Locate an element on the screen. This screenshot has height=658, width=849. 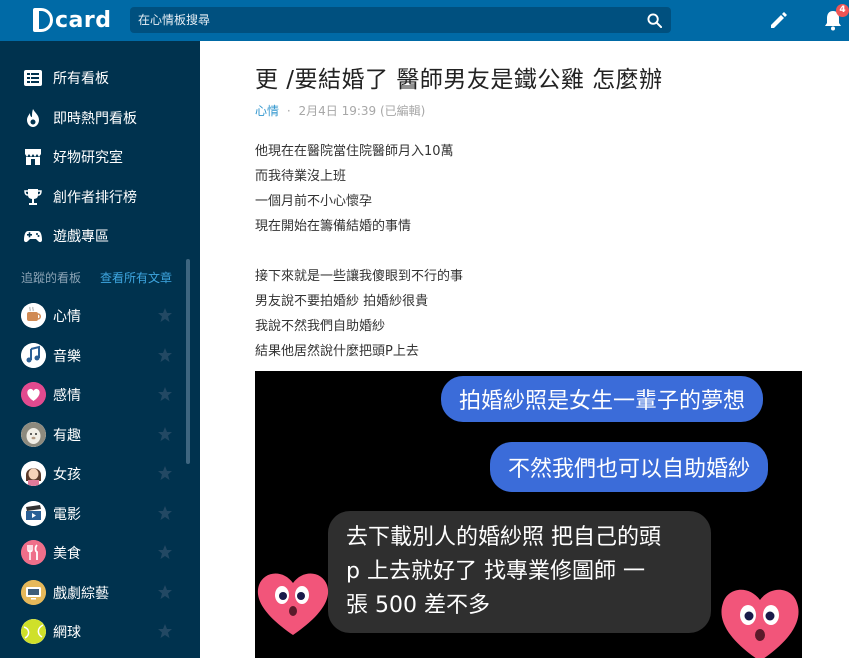
sidebar-board-tennis: 網球 is located at coordinates (100, 631).